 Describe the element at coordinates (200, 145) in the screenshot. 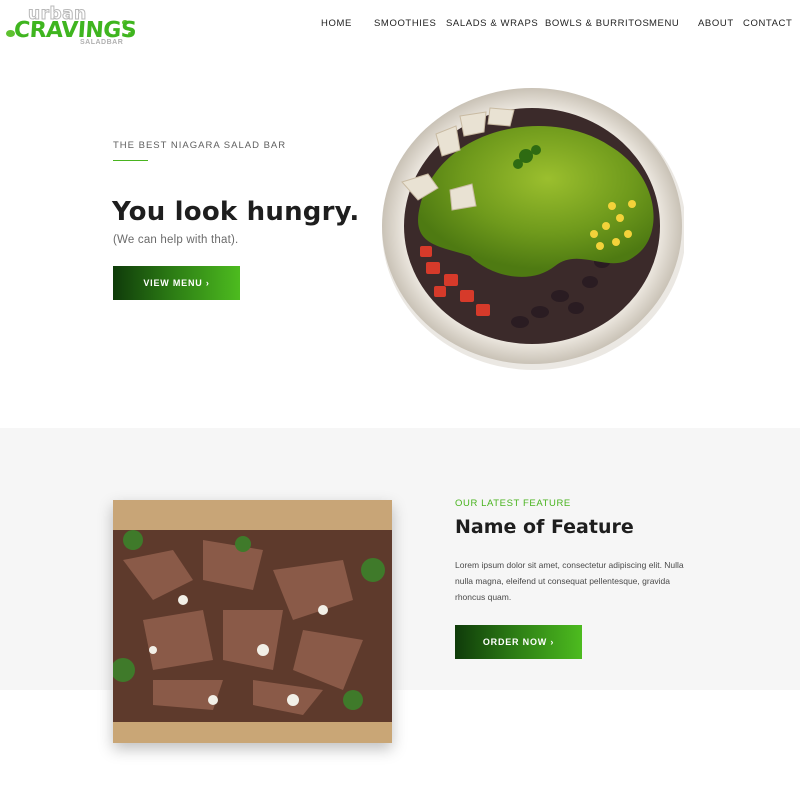

I see `hero-eyebrow: THE BEST NIAGARA SALAD BAR` at that location.